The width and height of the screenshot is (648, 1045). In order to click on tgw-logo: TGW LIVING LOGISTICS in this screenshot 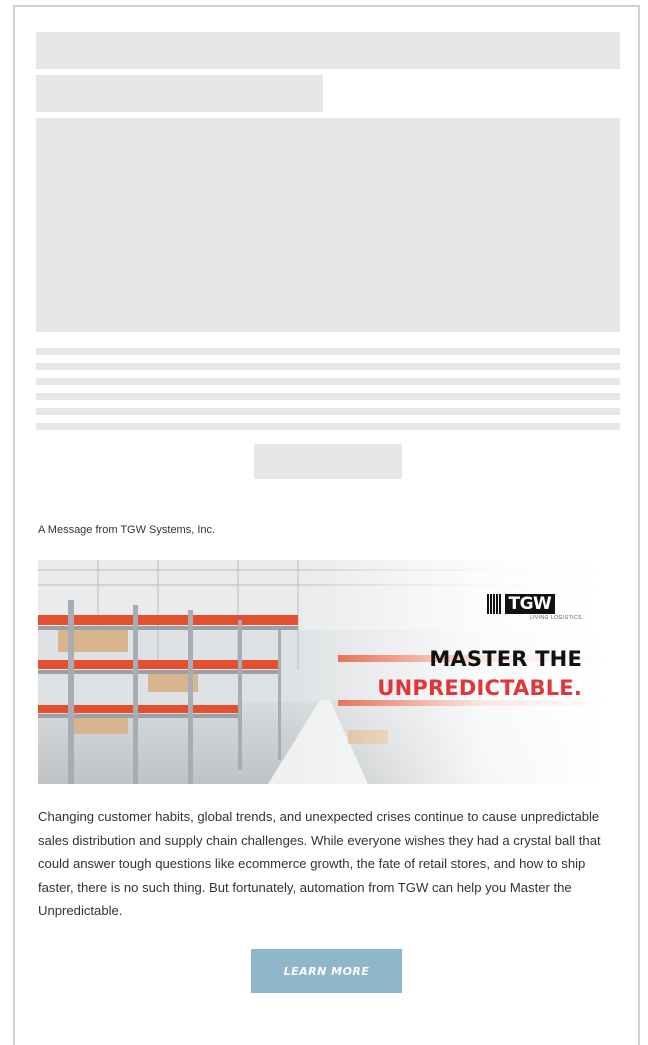, I will do `click(534, 607)`.